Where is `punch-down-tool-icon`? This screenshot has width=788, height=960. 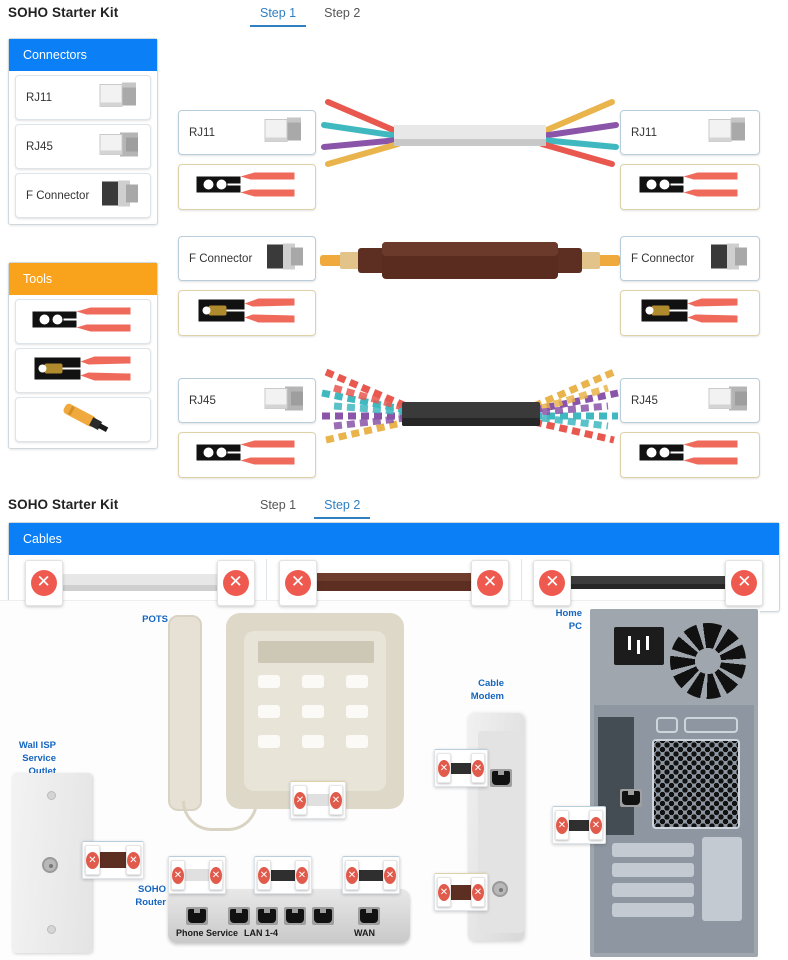
punch-down-tool-icon is located at coordinates (83, 419).